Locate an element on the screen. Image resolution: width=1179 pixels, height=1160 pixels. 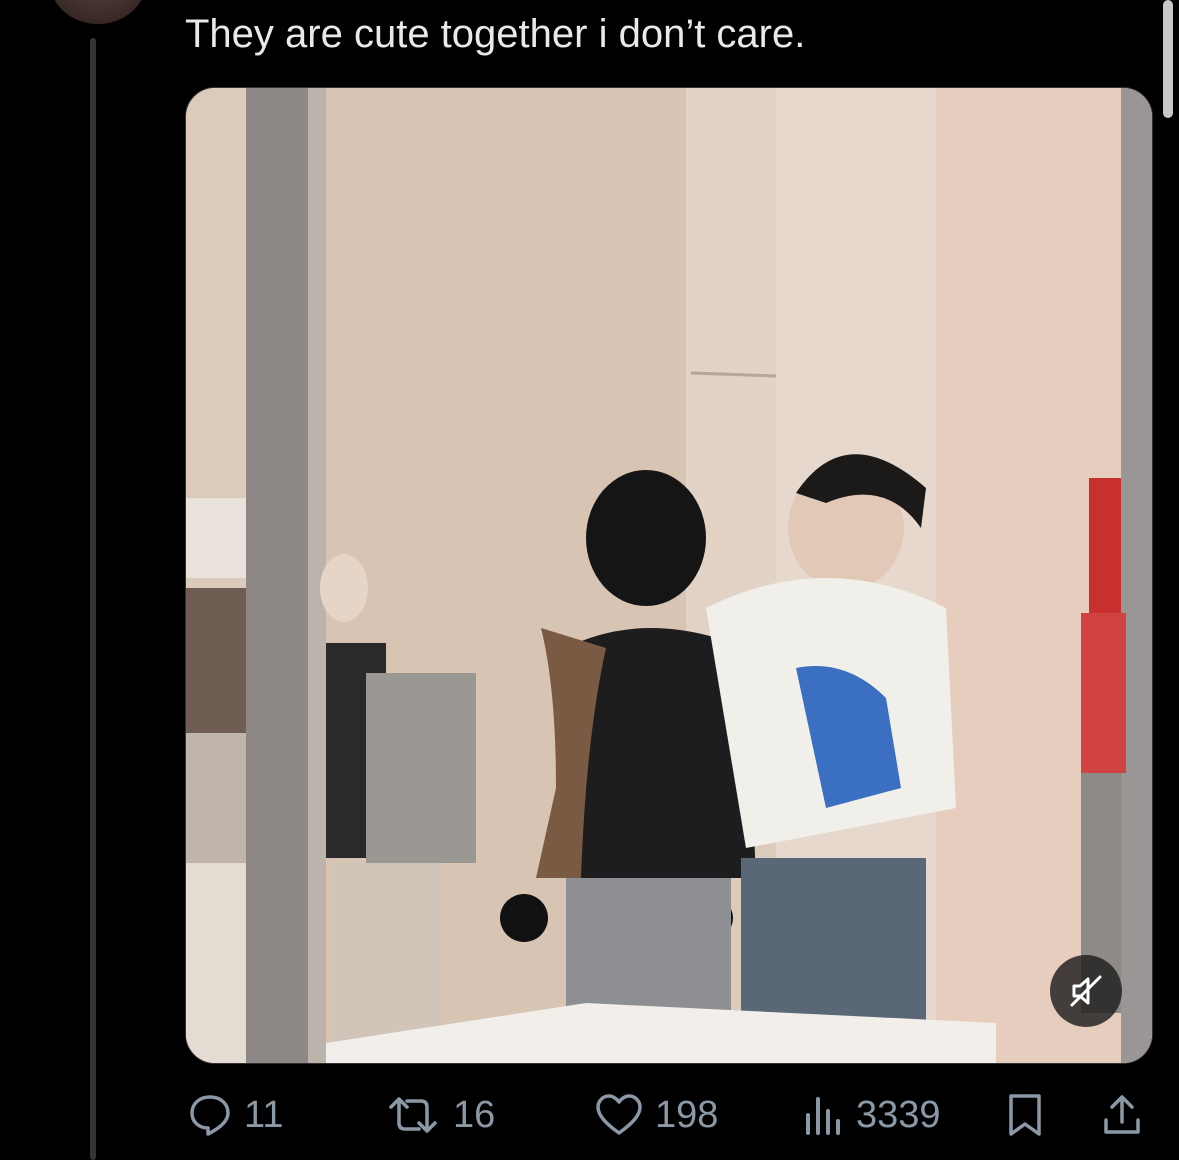
reply-icon is located at coordinates (210, 1115).